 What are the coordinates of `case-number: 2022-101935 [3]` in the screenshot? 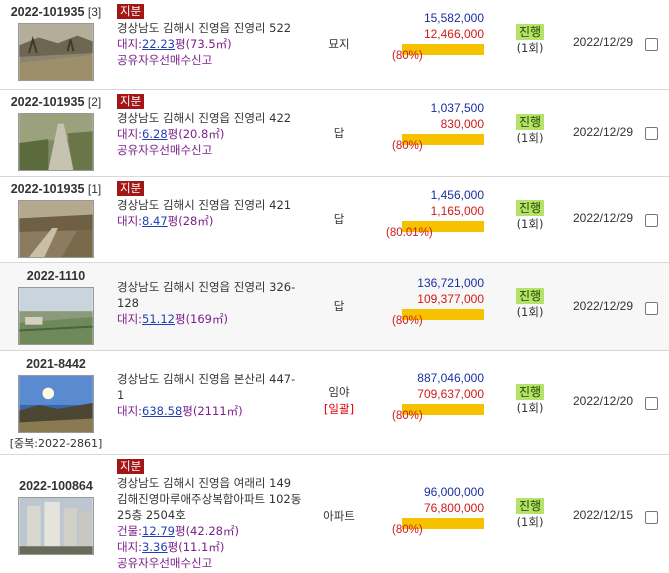 It's located at (56, 12).